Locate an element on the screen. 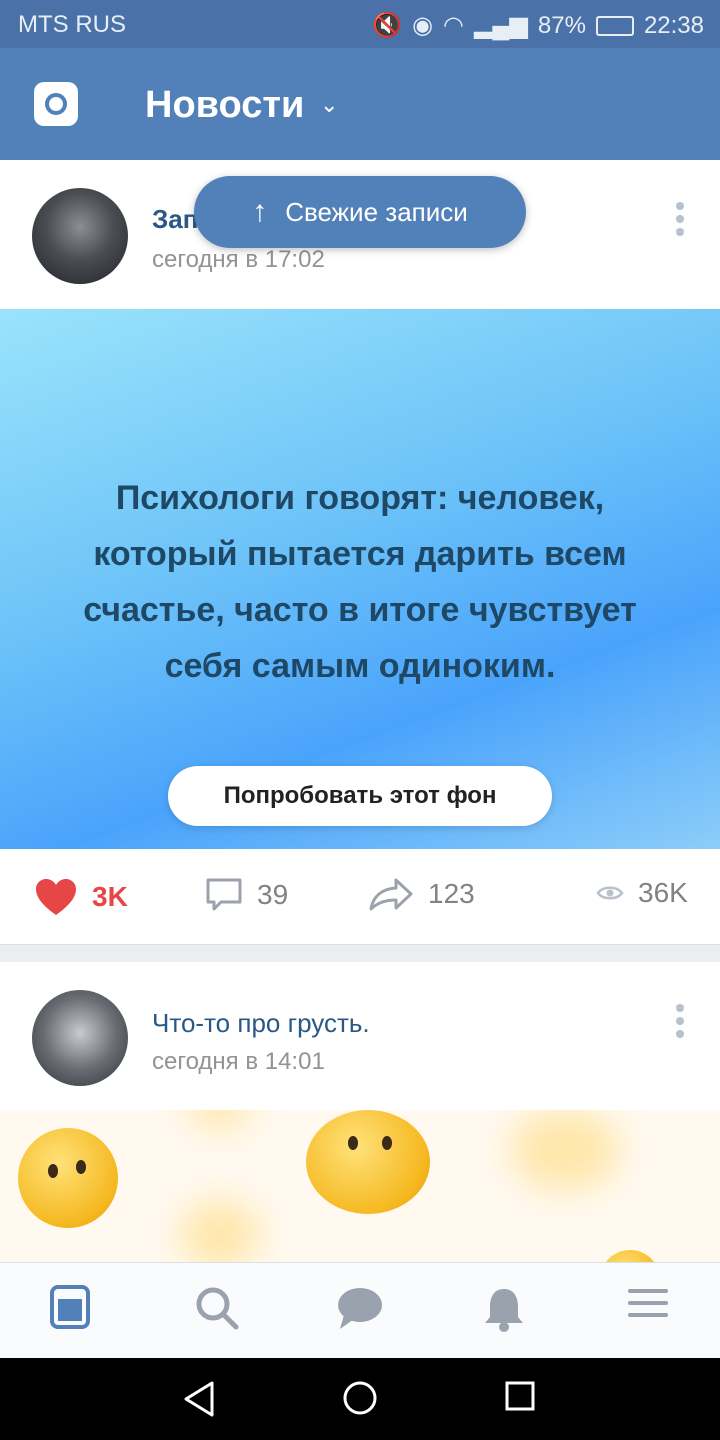 Image resolution: width=720 pixels, height=1440 pixels. clock: 22:38 is located at coordinates (673, 25).